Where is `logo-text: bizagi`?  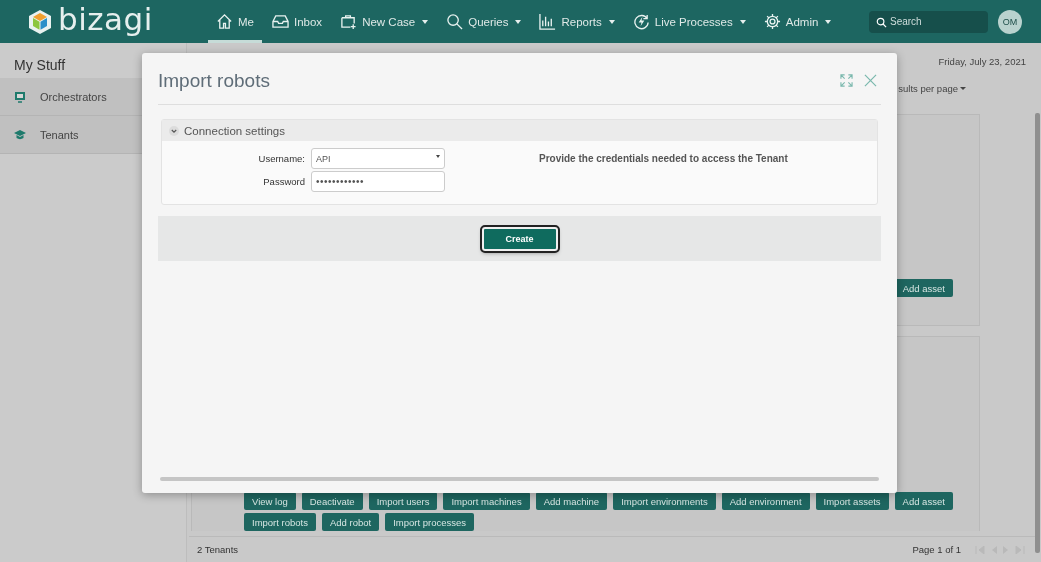 logo-text: bizagi is located at coordinates (105, 19).